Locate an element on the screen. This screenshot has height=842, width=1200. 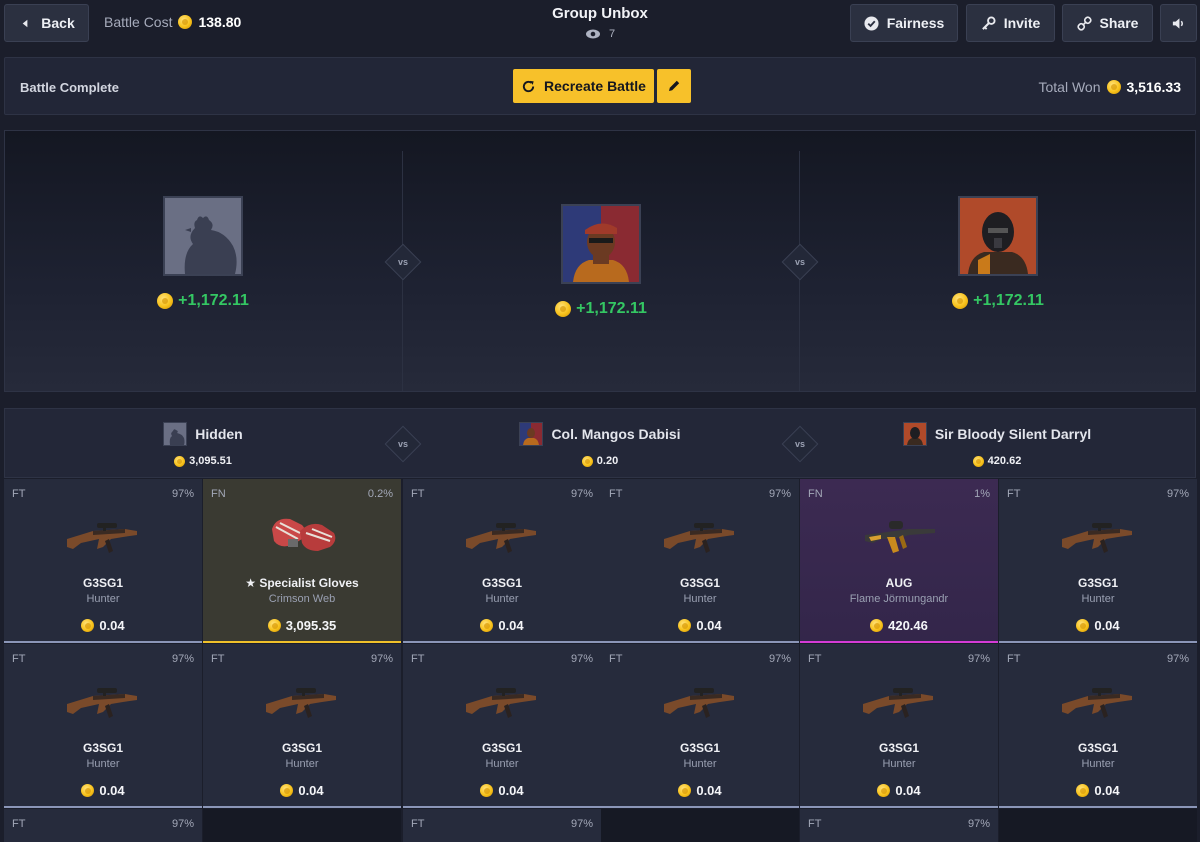
vs-badge: vs is located at coordinates (403, 262).